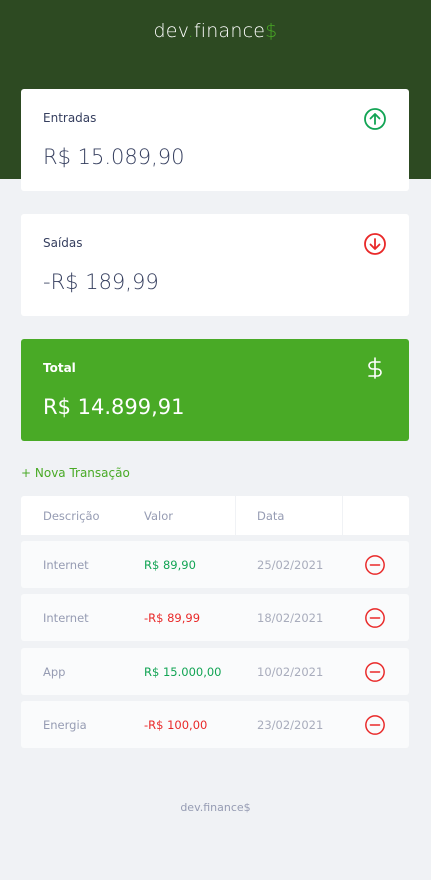 This screenshot has height=880, width=431. Describe the element at coordinates (215, 390) in the screenshot. I see `total-card: Total R$ 14.899,91` at that location.